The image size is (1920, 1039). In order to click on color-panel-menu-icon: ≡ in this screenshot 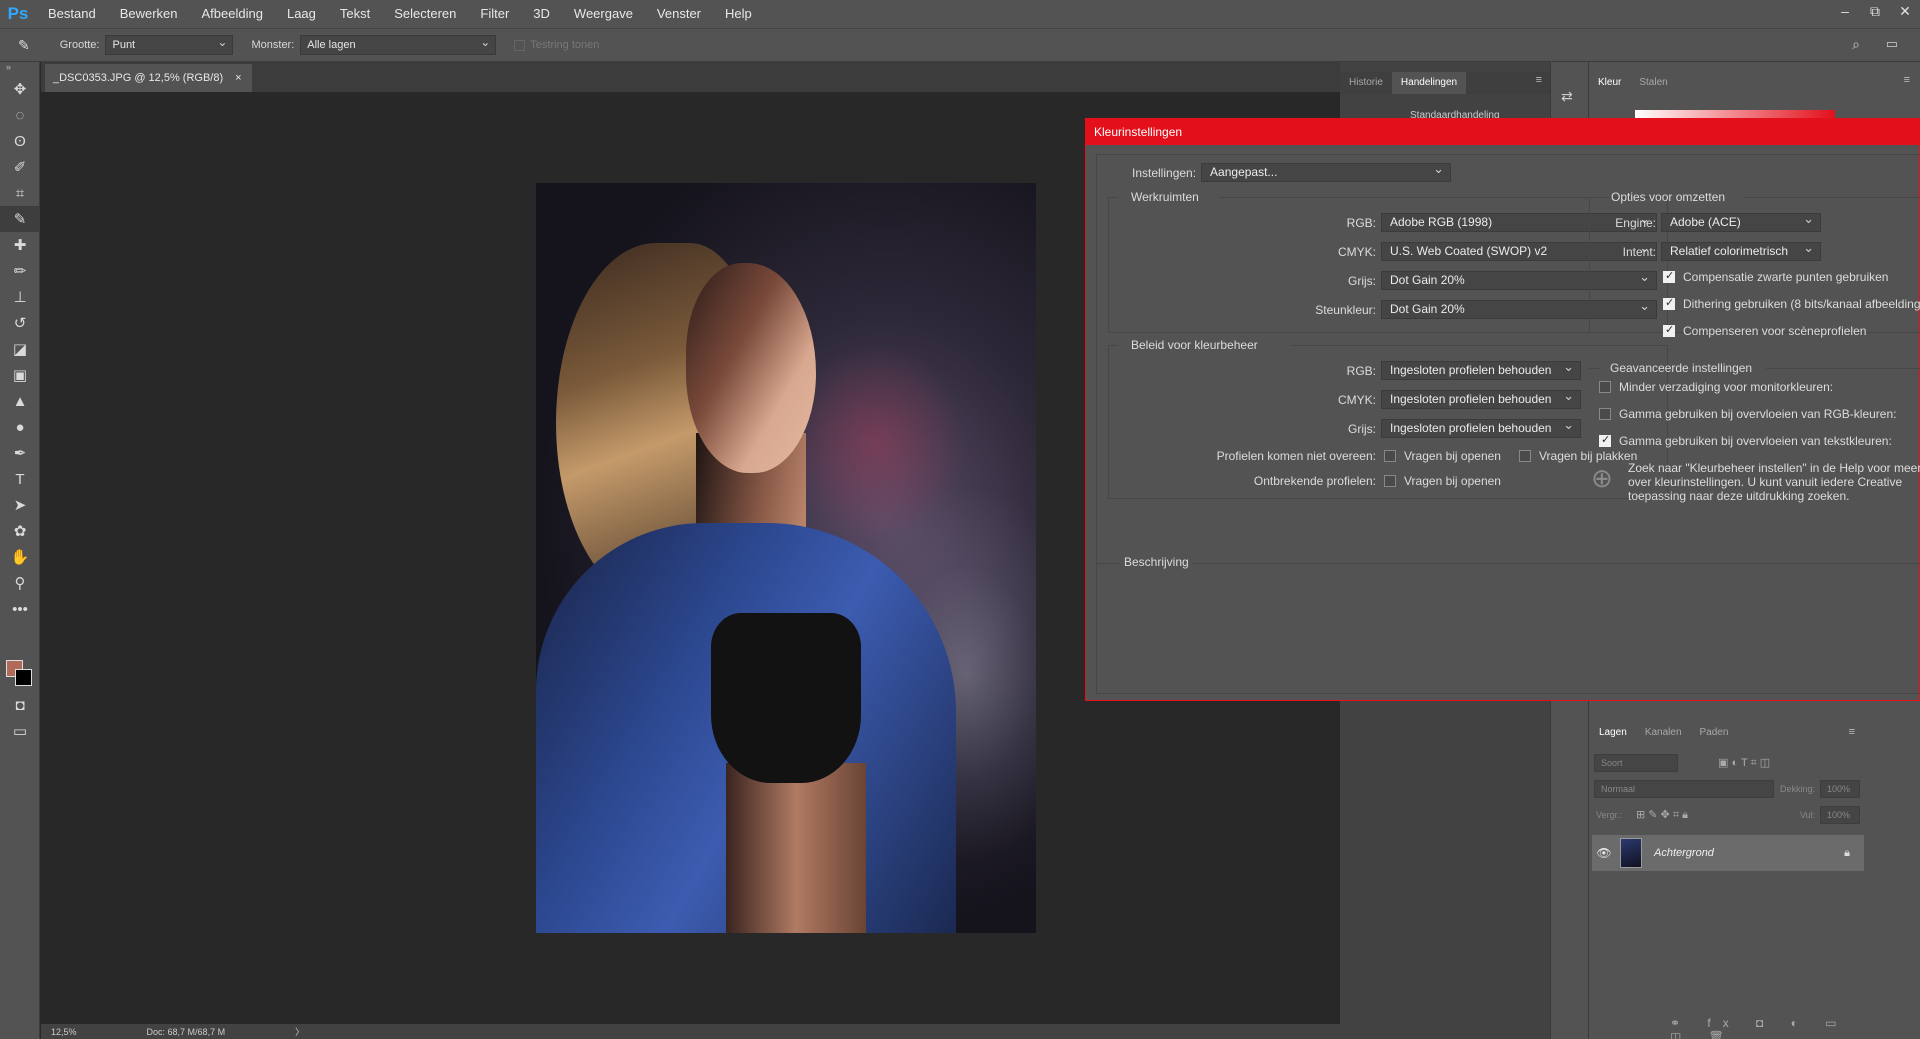, I will do `click(1907, 80)`.